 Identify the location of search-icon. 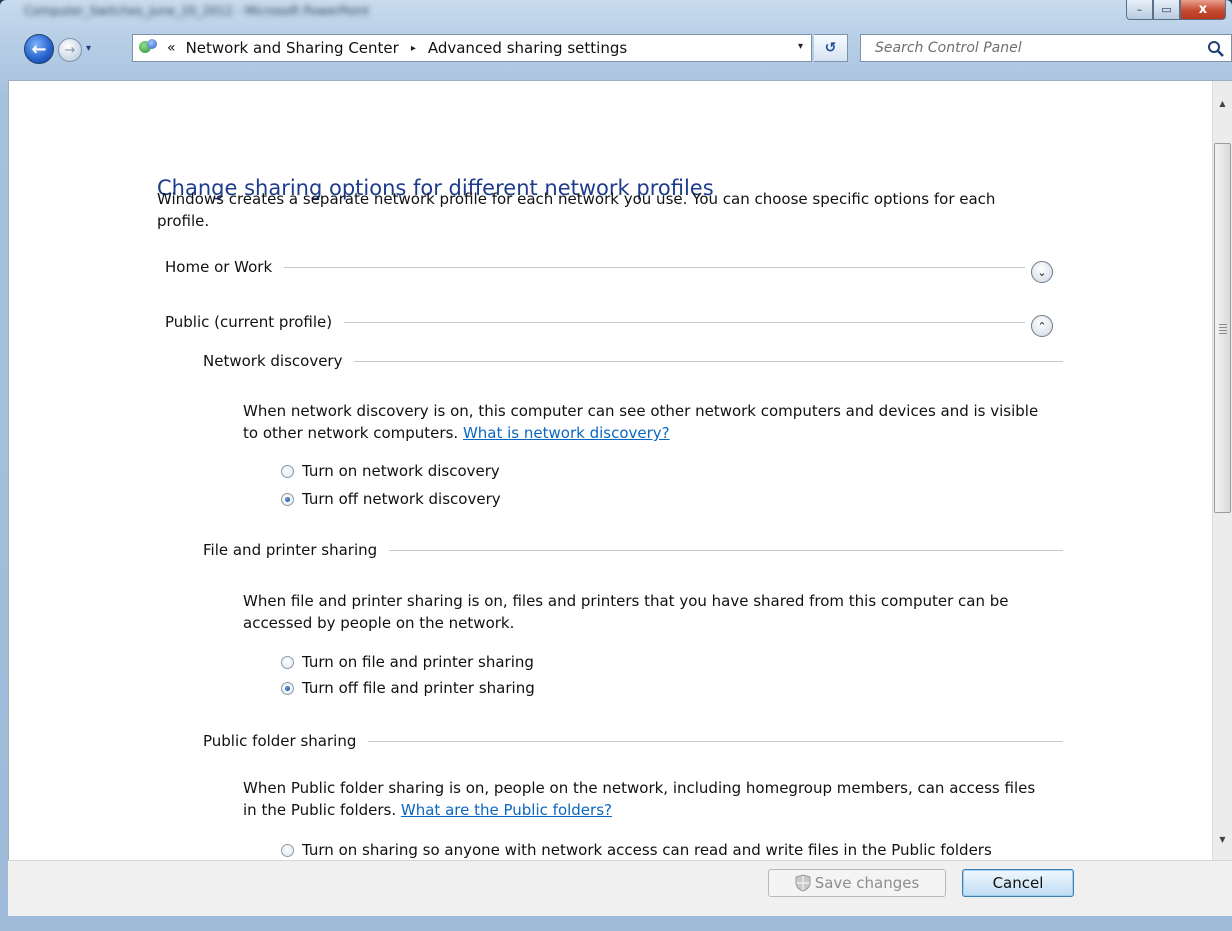
(1216, 49).